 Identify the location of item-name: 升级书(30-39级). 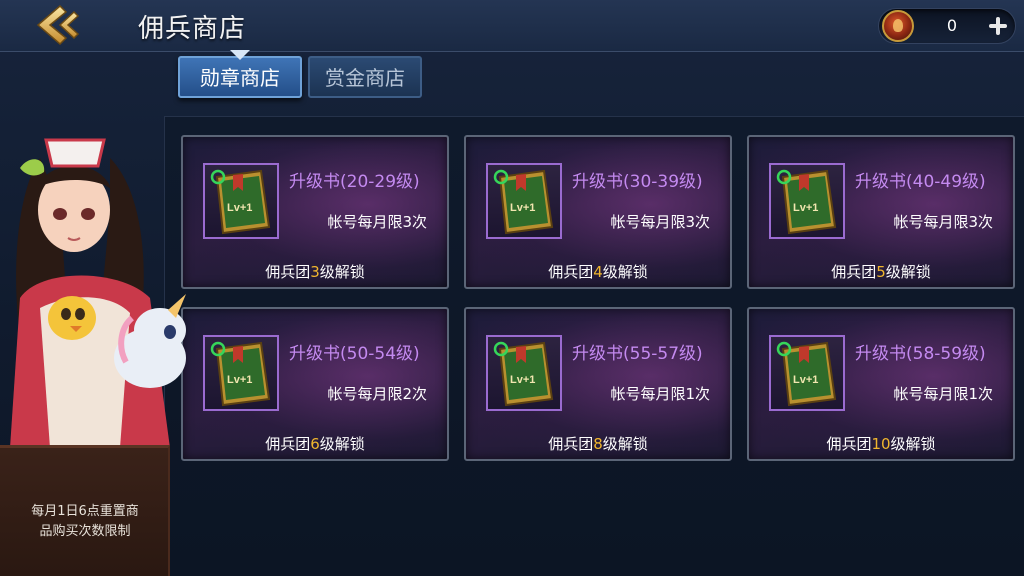
(637, 182).